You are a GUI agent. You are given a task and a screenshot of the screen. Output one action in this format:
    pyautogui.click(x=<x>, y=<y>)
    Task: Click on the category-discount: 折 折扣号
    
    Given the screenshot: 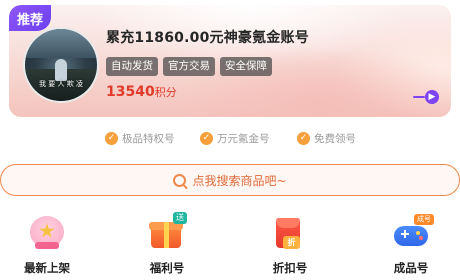 What is the action you would take?
    pyautogui.click(x=290, y=244)
    